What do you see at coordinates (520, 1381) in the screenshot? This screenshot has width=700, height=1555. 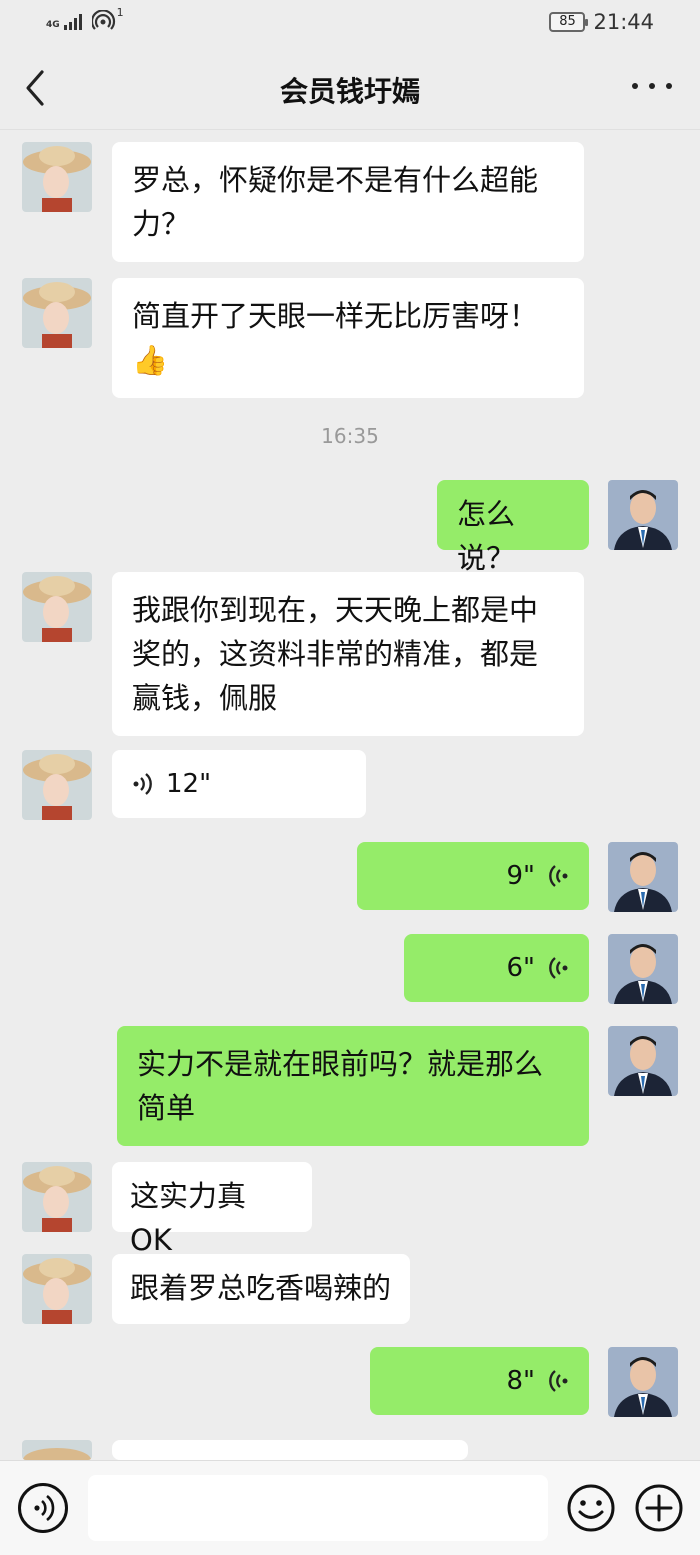 I see `voice-duration: 8"` at bounding box center [520, 1381].